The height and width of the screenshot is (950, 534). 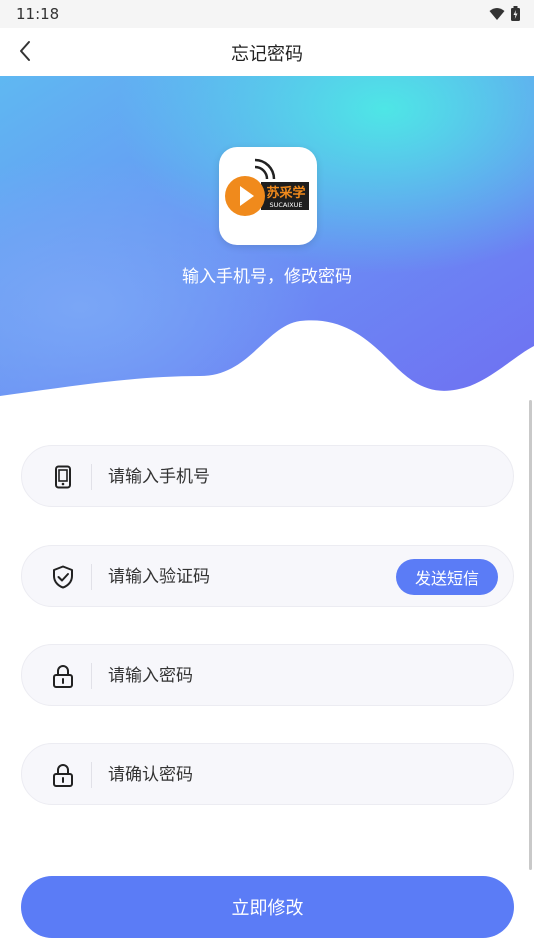 I want to click on status-icons, so click(x=504, y=15).